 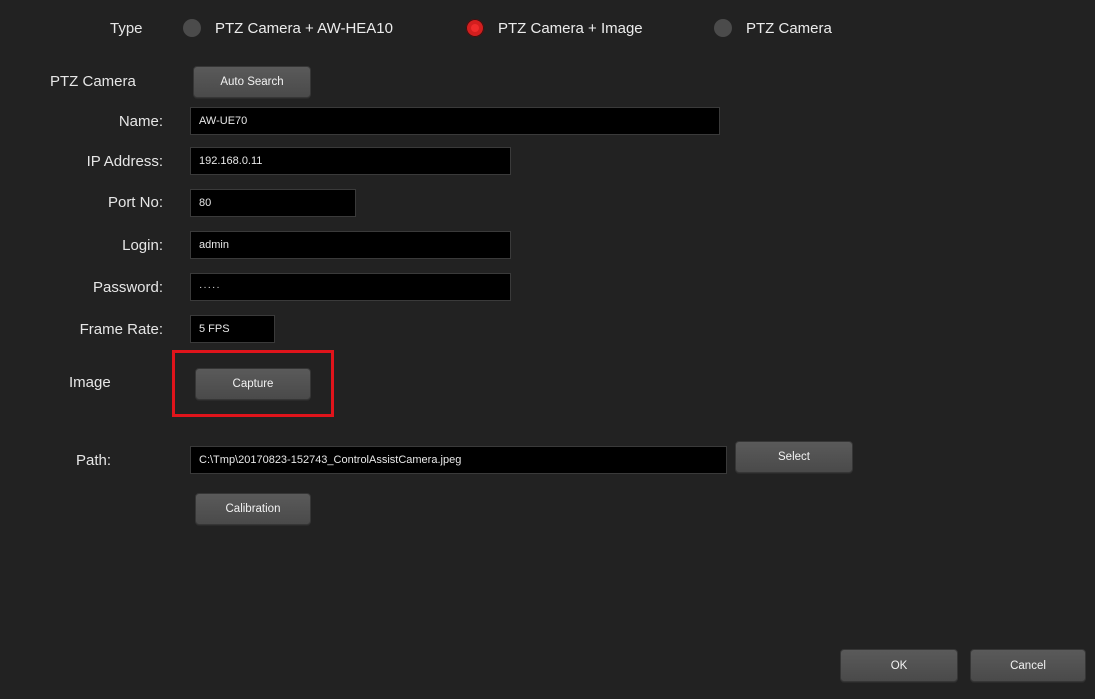 I want to click on auto-search-button: Auto Search, so click(x=252, y=82).